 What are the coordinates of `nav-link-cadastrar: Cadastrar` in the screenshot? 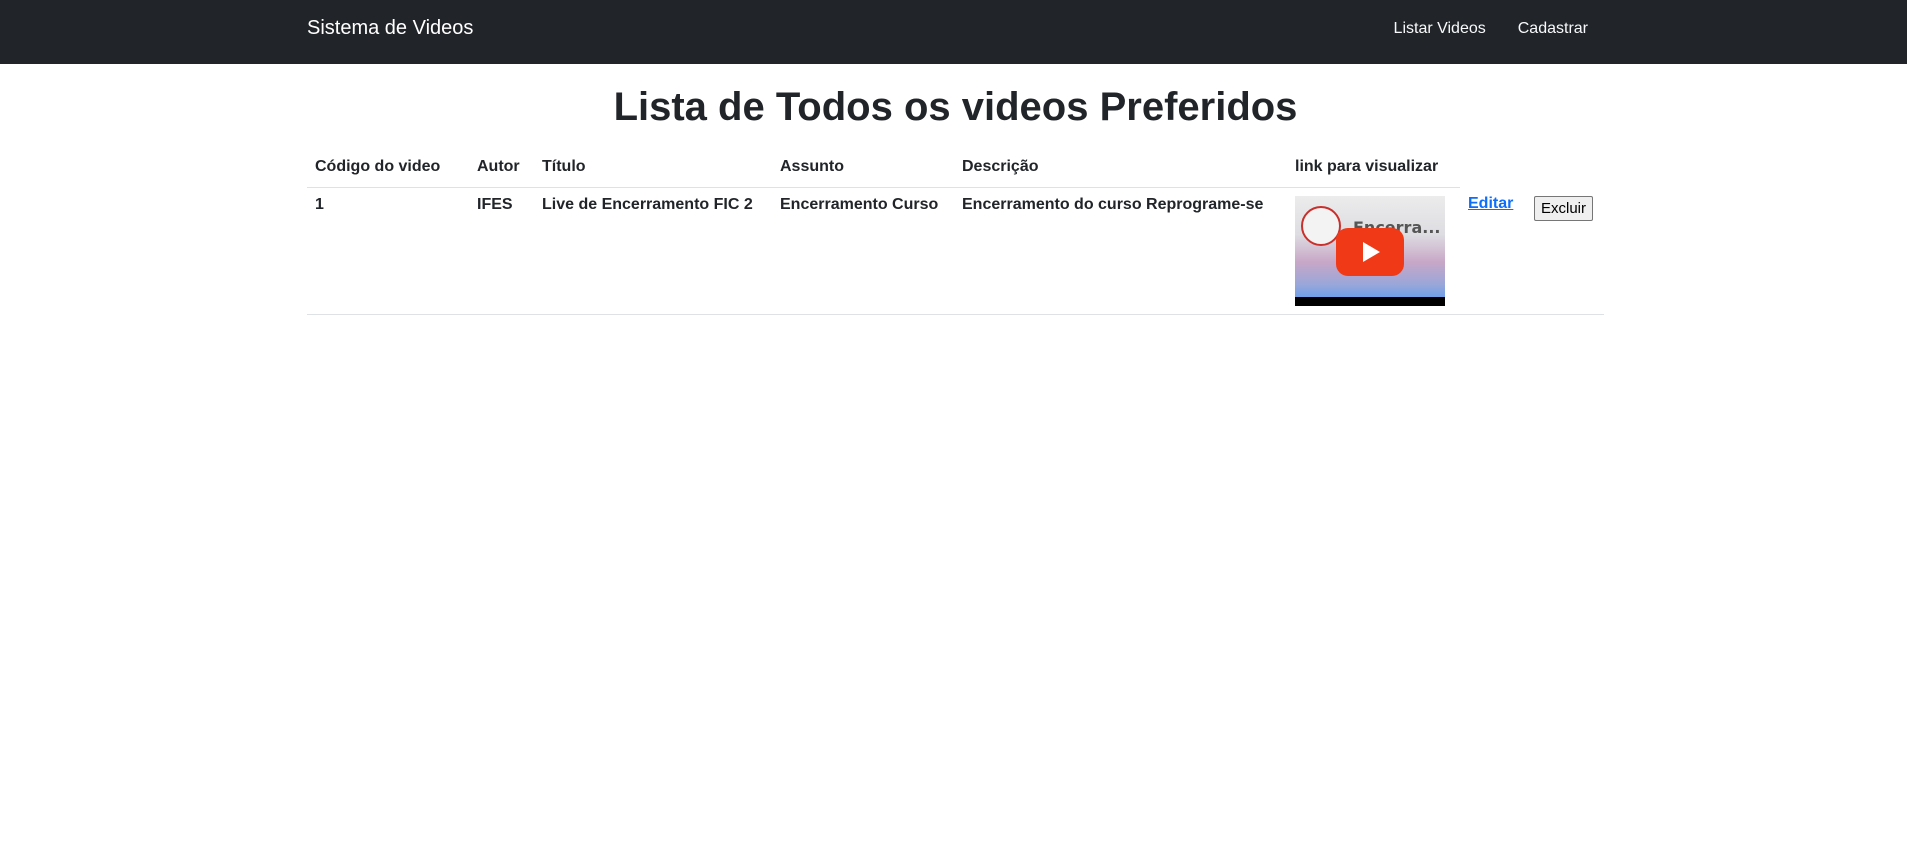 It's located at (1553, 28).